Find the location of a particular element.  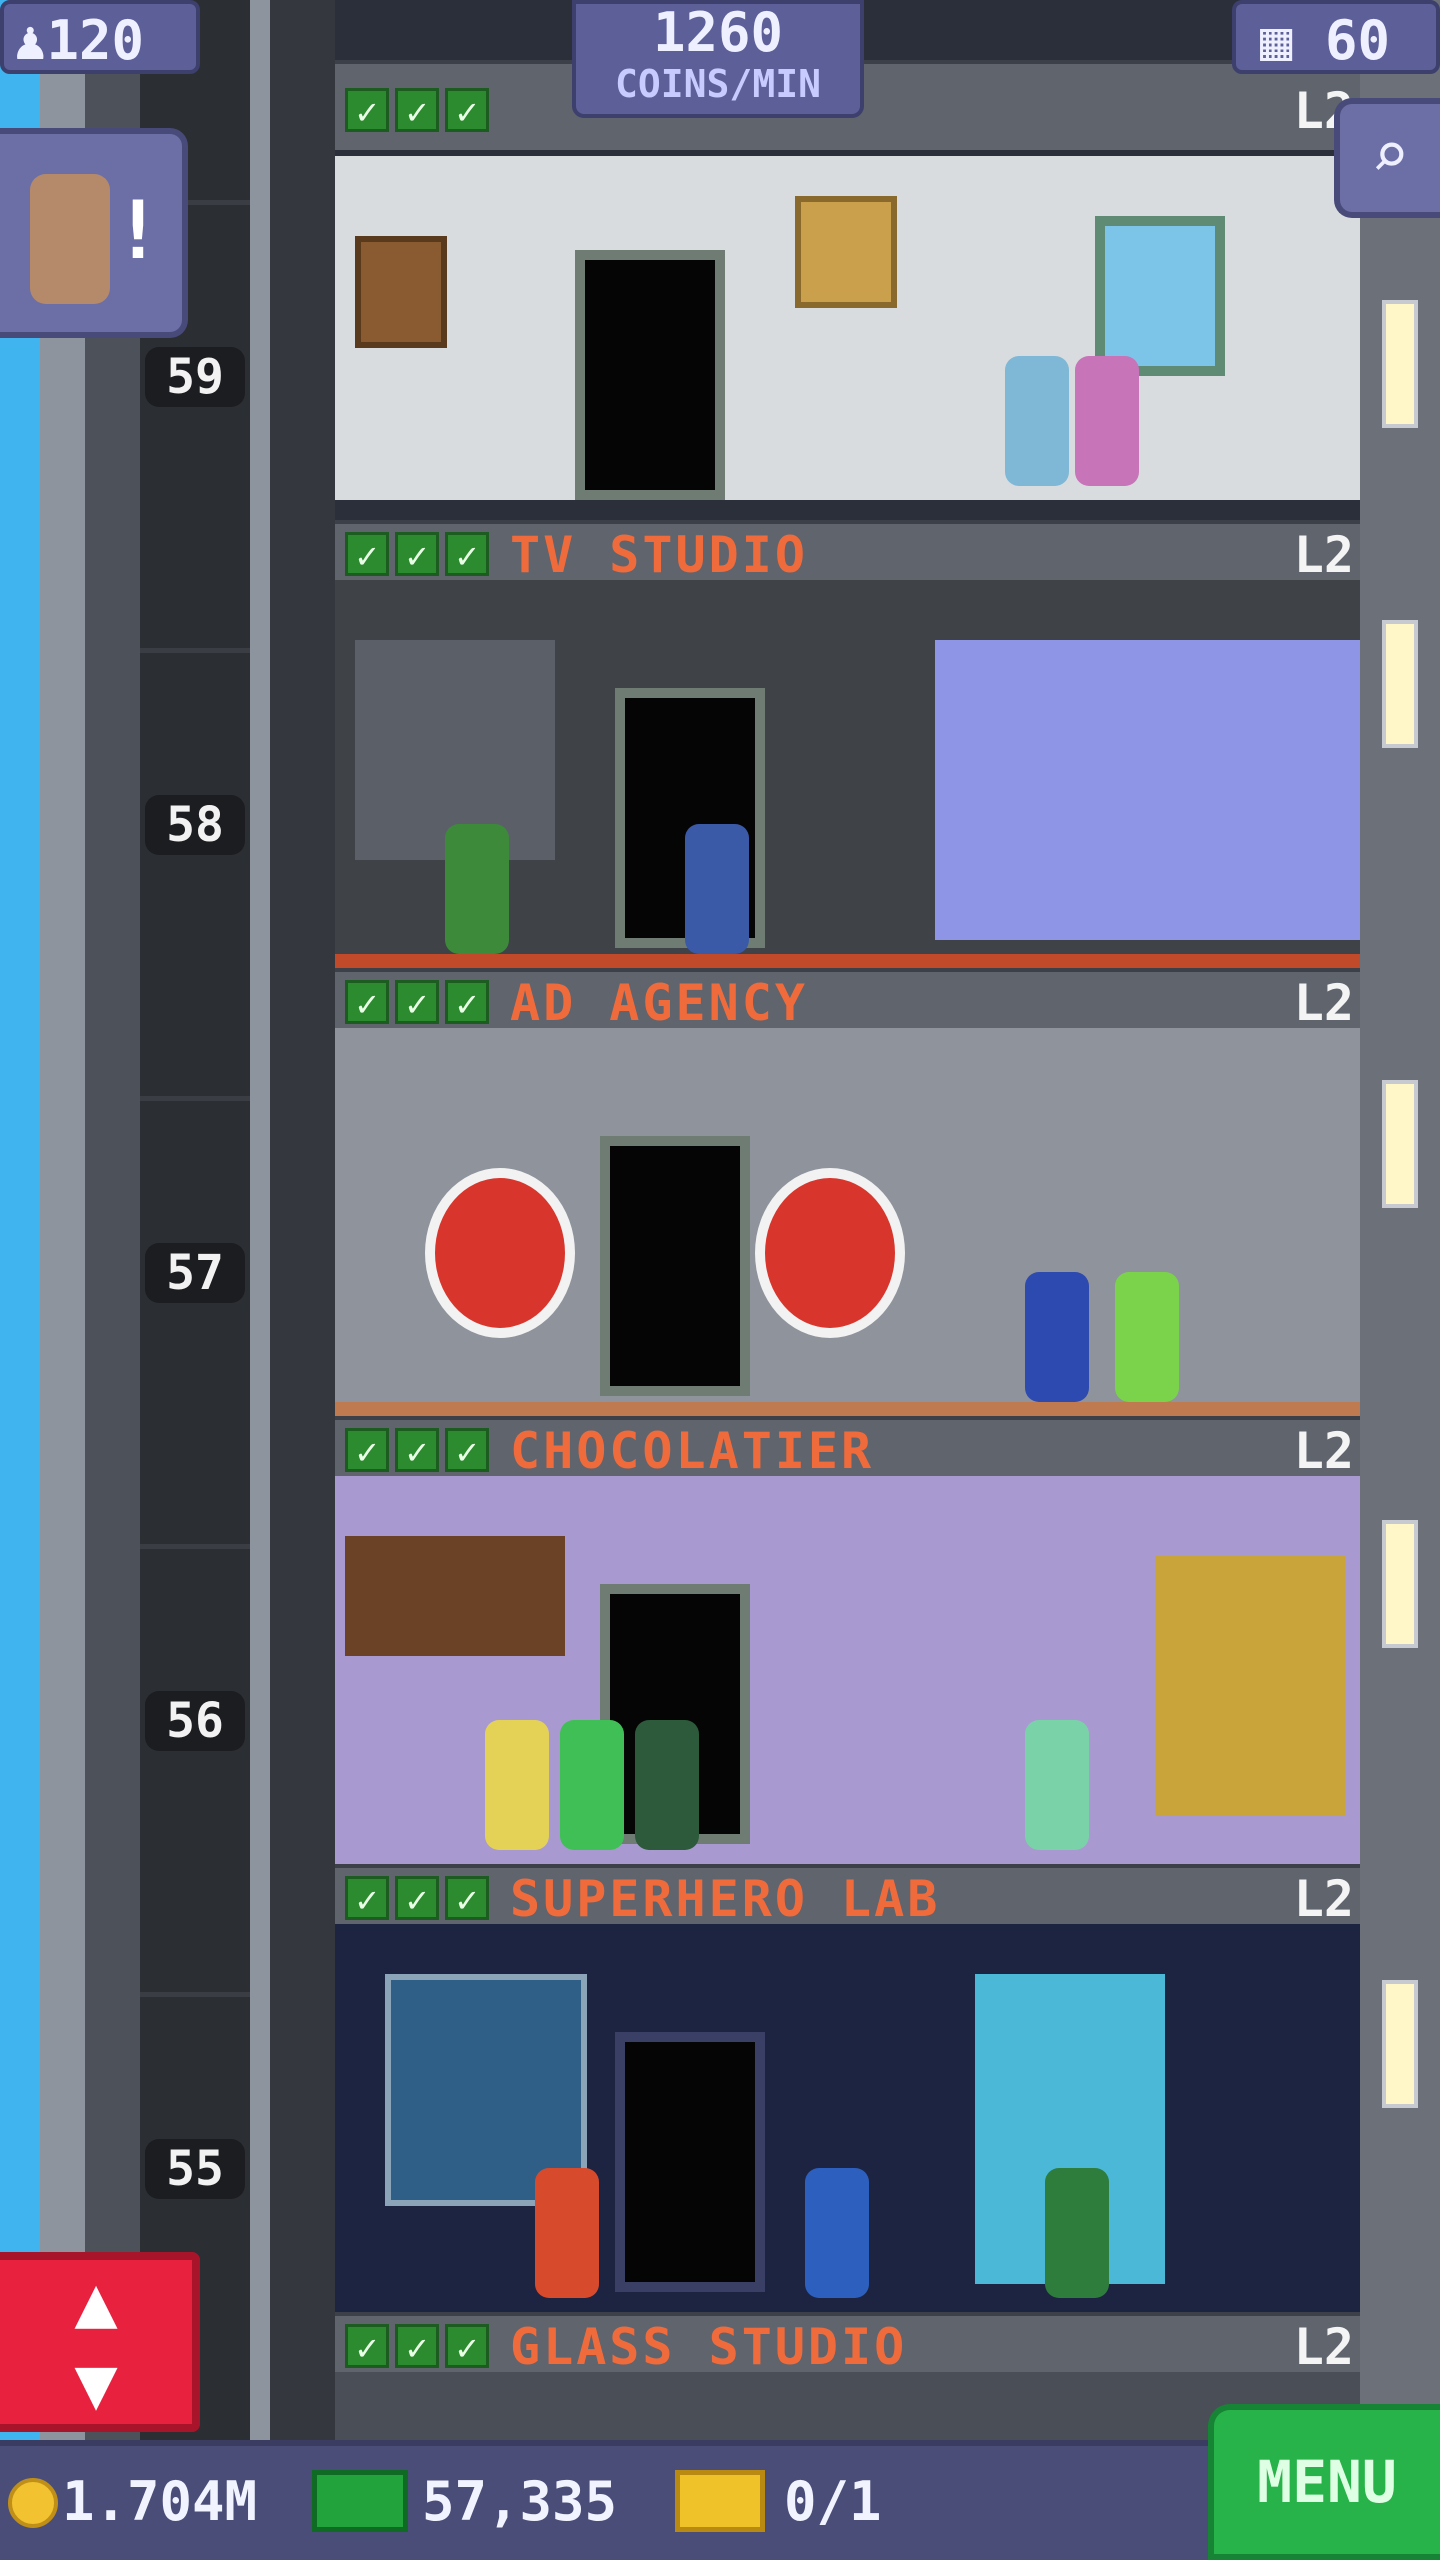

elevator-button: ▲ ▼ is located at coordinates (100, 2342).